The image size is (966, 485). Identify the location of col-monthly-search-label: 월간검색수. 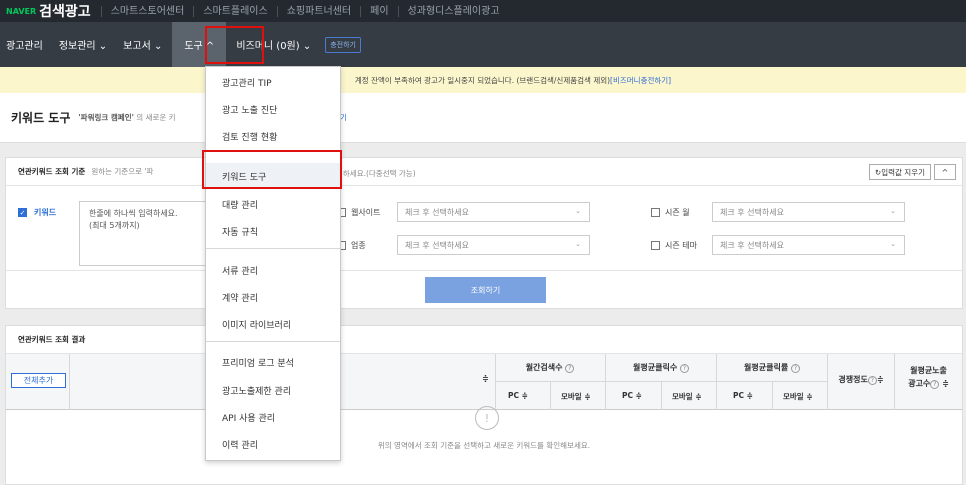
(544, 367).